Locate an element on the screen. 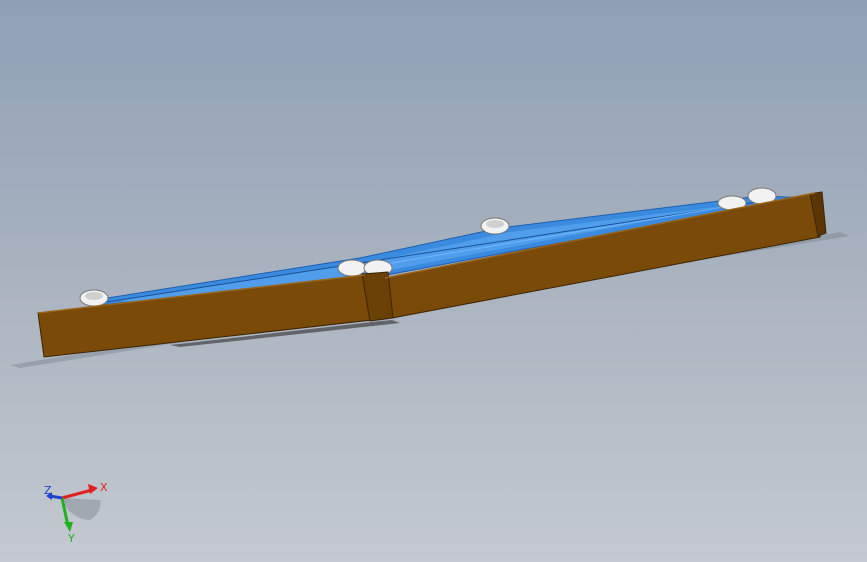 This screenshot has width=867, height=562. x-axis-arrowhead is located at coordinates (93, 489).